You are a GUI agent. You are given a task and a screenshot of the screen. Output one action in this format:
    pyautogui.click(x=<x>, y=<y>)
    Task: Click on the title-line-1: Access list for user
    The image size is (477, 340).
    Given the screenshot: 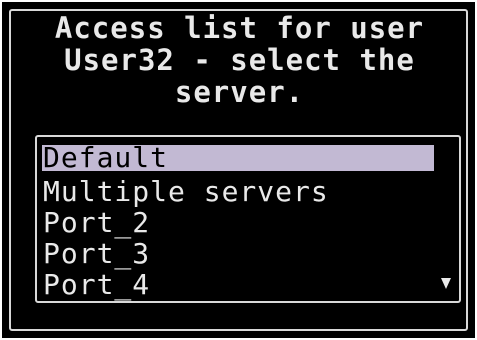 What is the action you would take?
    pyautogui.click(x=239, y=28)
    